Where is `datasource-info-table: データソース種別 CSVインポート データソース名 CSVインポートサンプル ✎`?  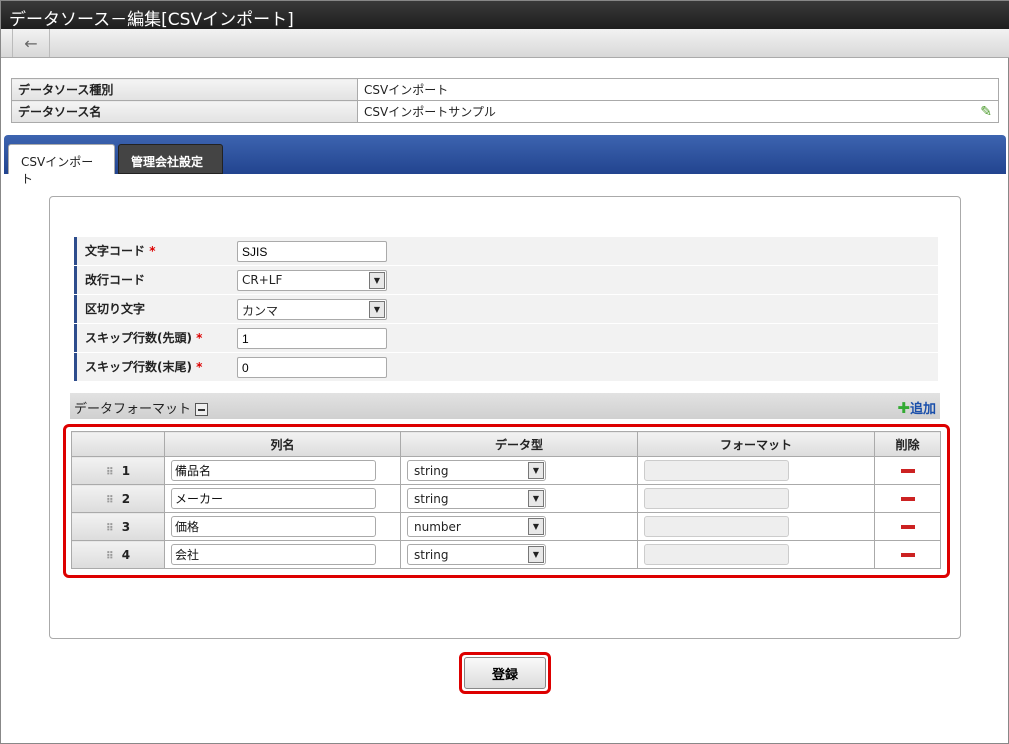
datasource-info-table: データソース種別 CSVインポート データソース名 CSVインポートサンプル ✎ is located at coordinates (505, 100).